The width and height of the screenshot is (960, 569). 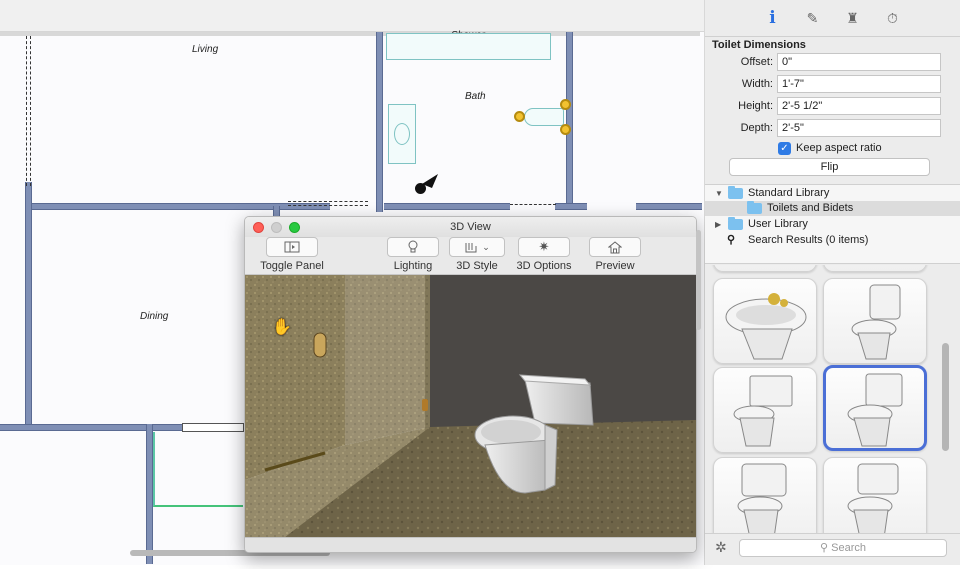 What do you see at coordinates (571, 206) in the screenshot?
I see `wall-bath-south-right` at bounding box center [571, 206].